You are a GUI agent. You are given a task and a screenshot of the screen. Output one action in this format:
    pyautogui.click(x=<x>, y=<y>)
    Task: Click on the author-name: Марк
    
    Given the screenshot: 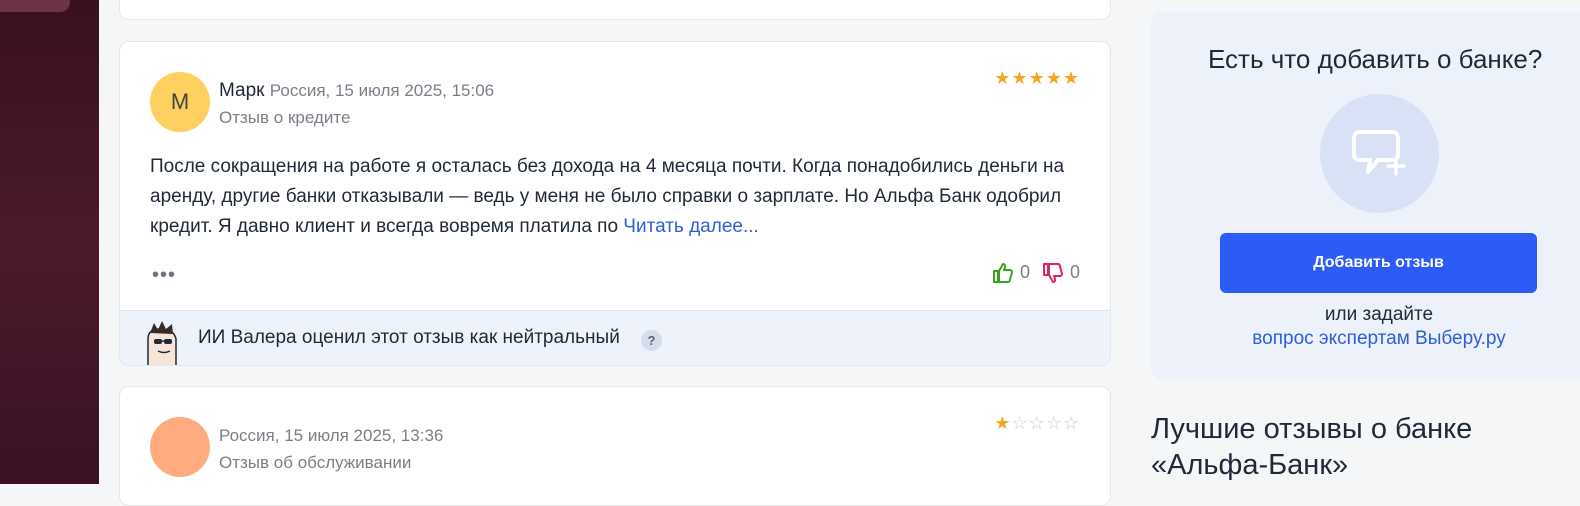 What is the action you would take?
    pyautogui.click(x=242, y=90)
    